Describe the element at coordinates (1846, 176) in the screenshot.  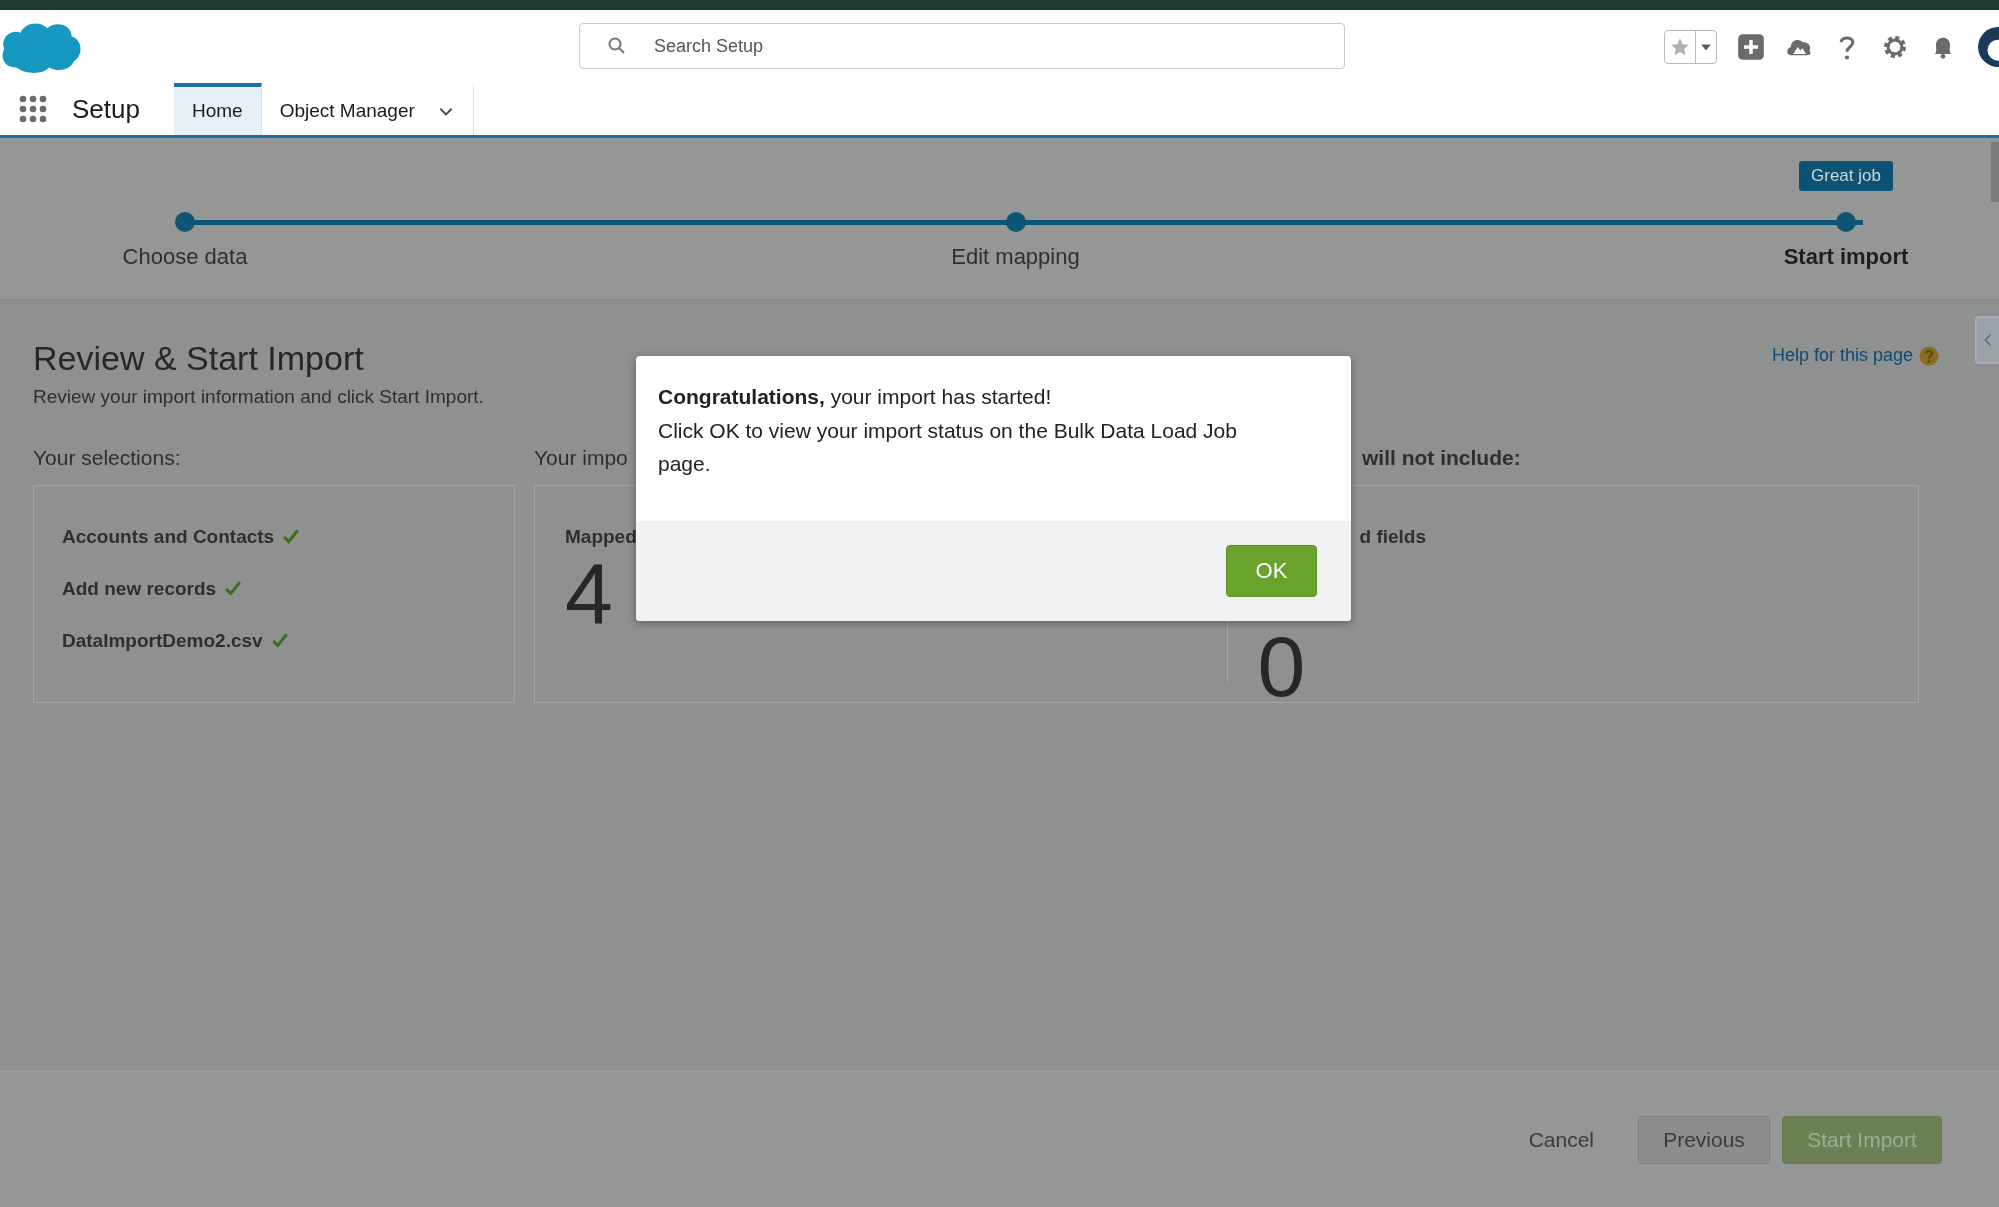
I see `tooltip: Great job` at that location.